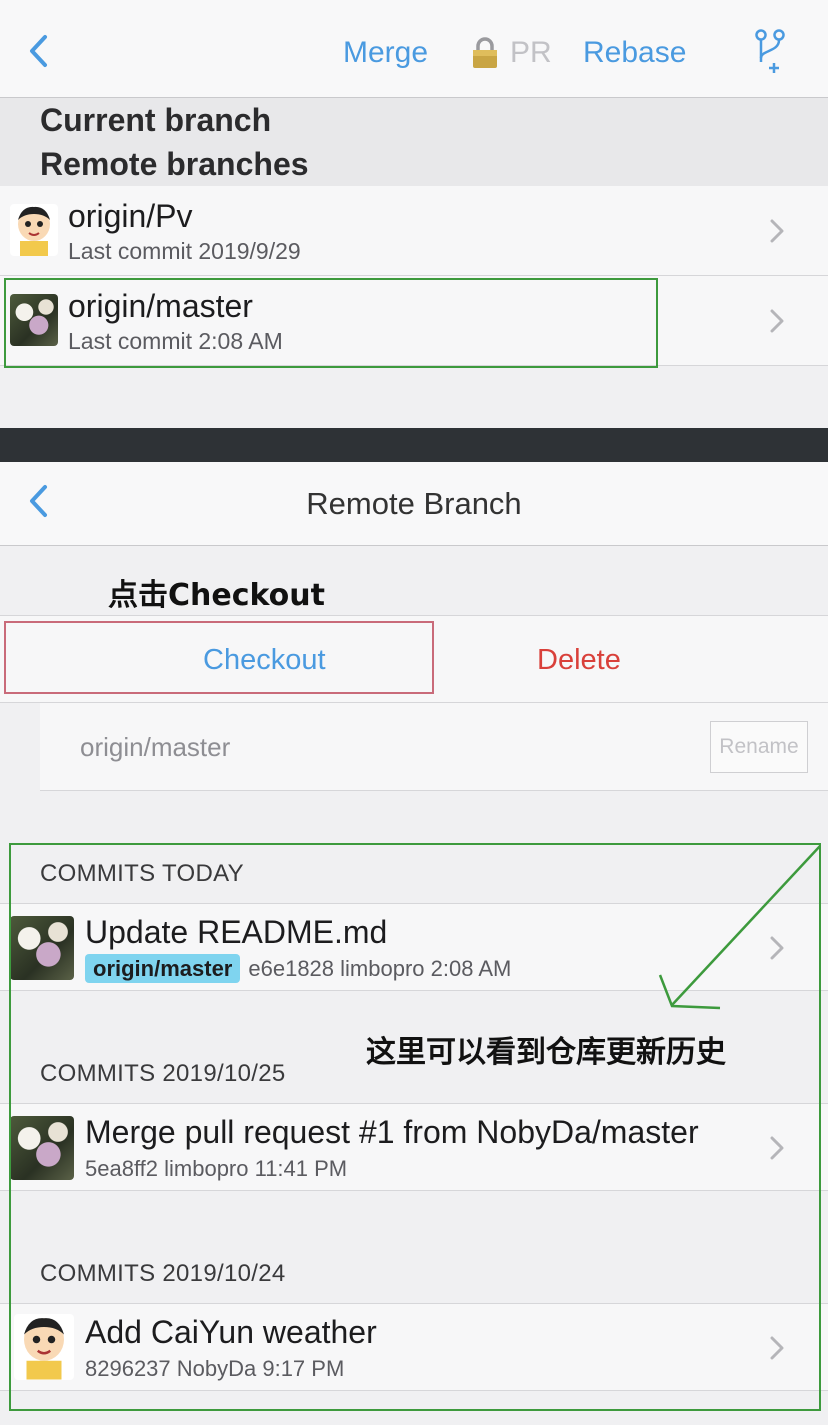 The width and height of the screenshot is (828, 1425). Describe the element at coordinates (155, 747) in the screenshot. I see `branch-name-field: origin/master` at that location.